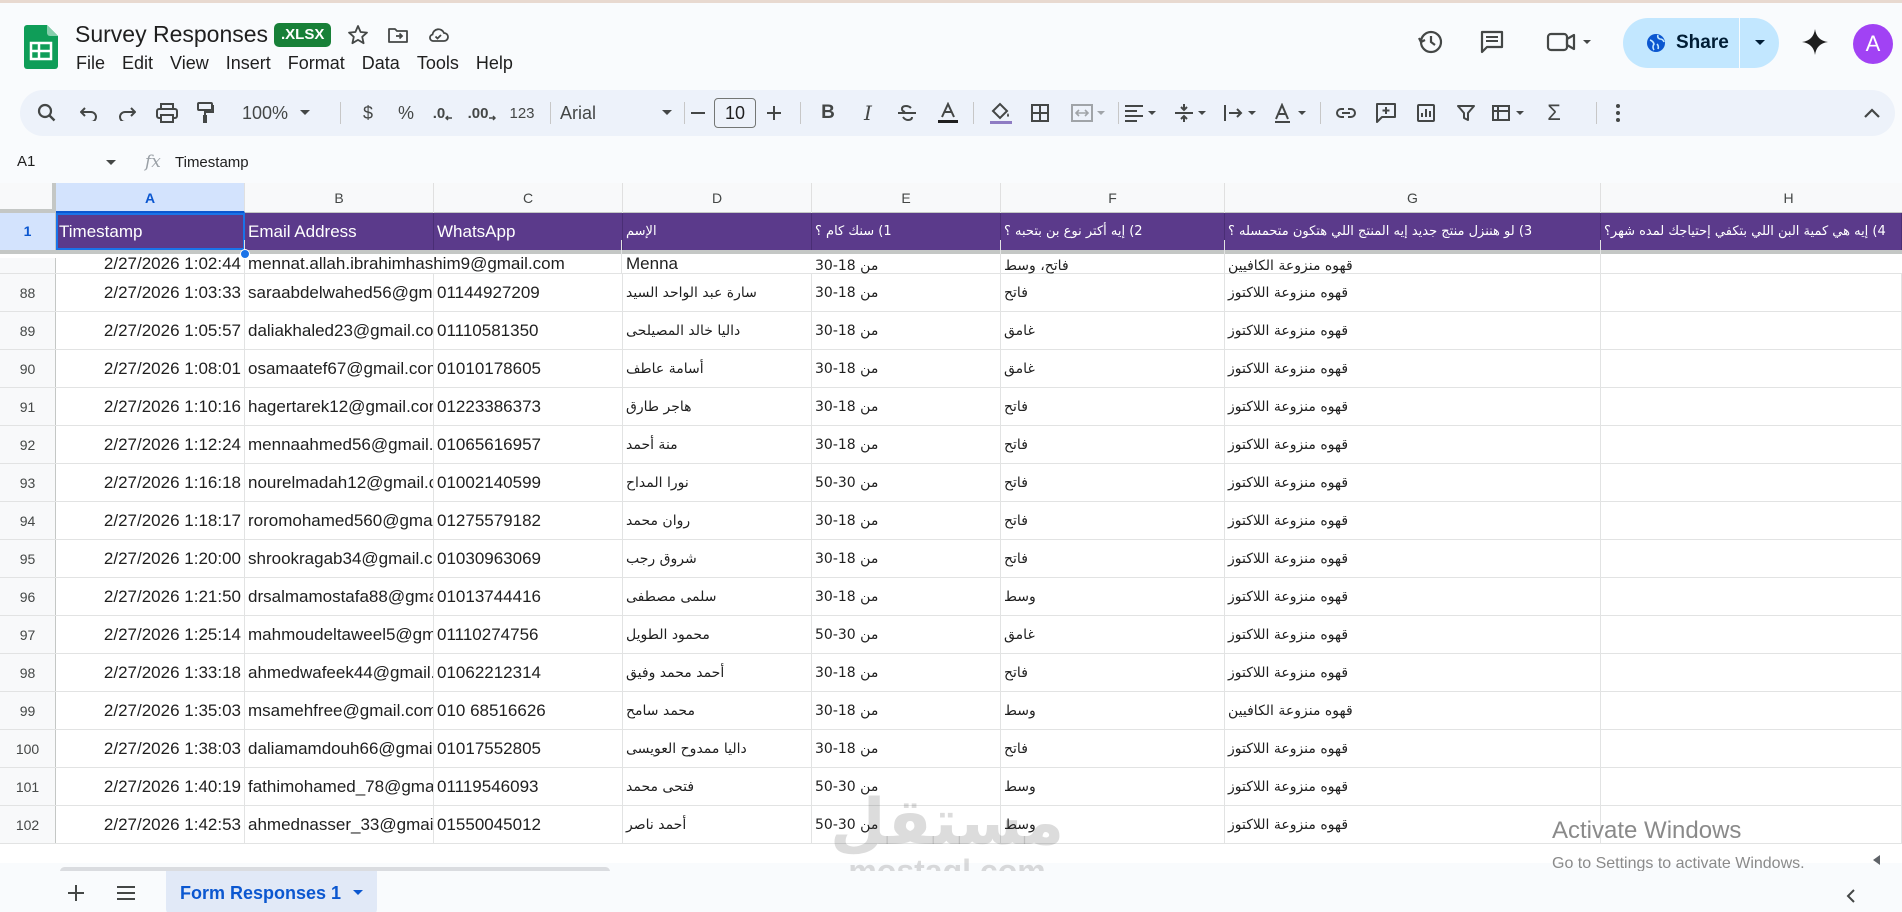 The height and width of the screenshot is (912, 1902). What do you see at coordinates (167, 113) in the screenshot?
I see `print-icon` at bounding box center [167, 113].